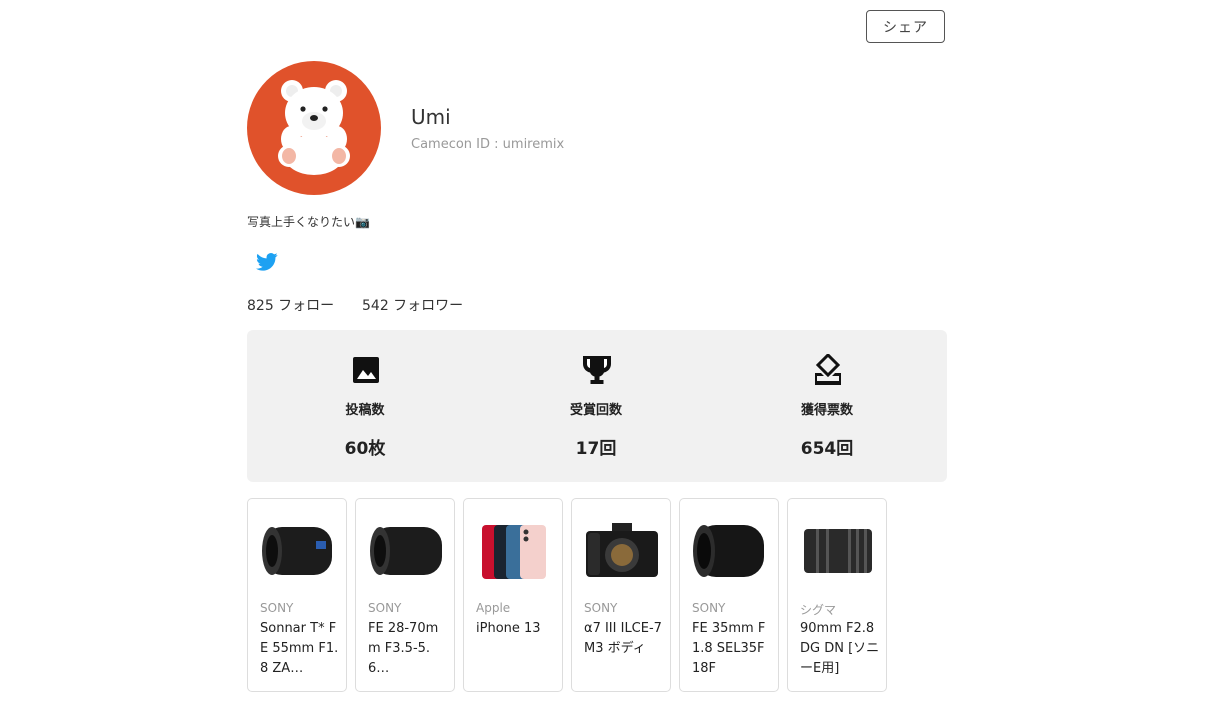  I want to click on stat-label: 投稿数, so click(365, 410).